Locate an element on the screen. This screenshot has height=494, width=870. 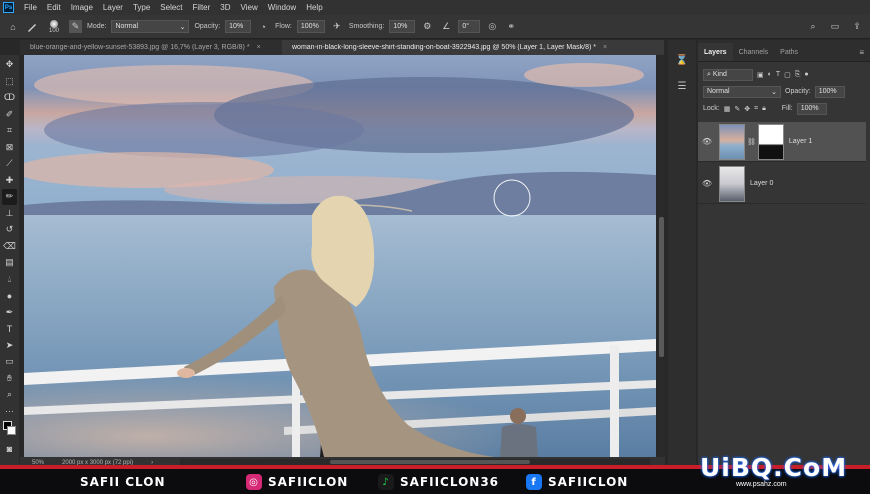
properties-panel-icon: ☰ is located at coordinates (682, 86).